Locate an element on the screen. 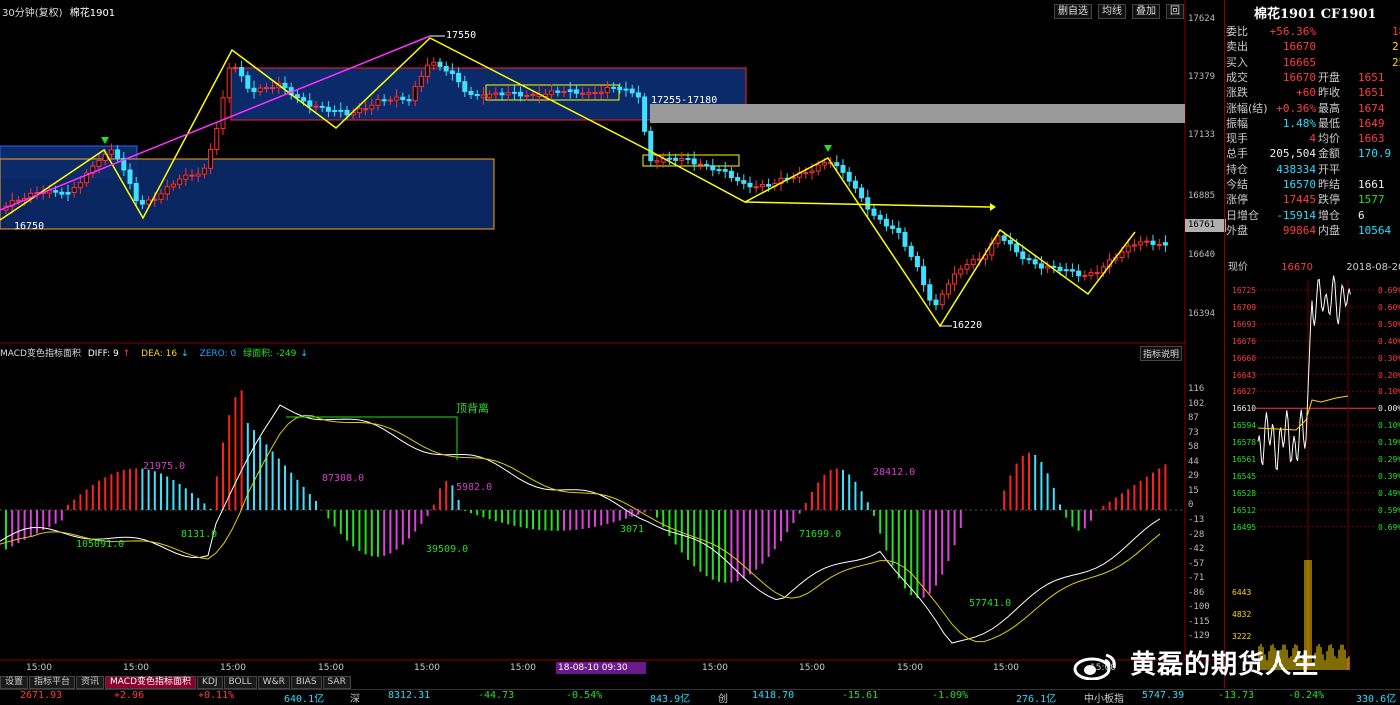 This screenshot has width=1400, height=705. quote-title: 棉花1901 CF1901 is located at coordinates (1315, 14).